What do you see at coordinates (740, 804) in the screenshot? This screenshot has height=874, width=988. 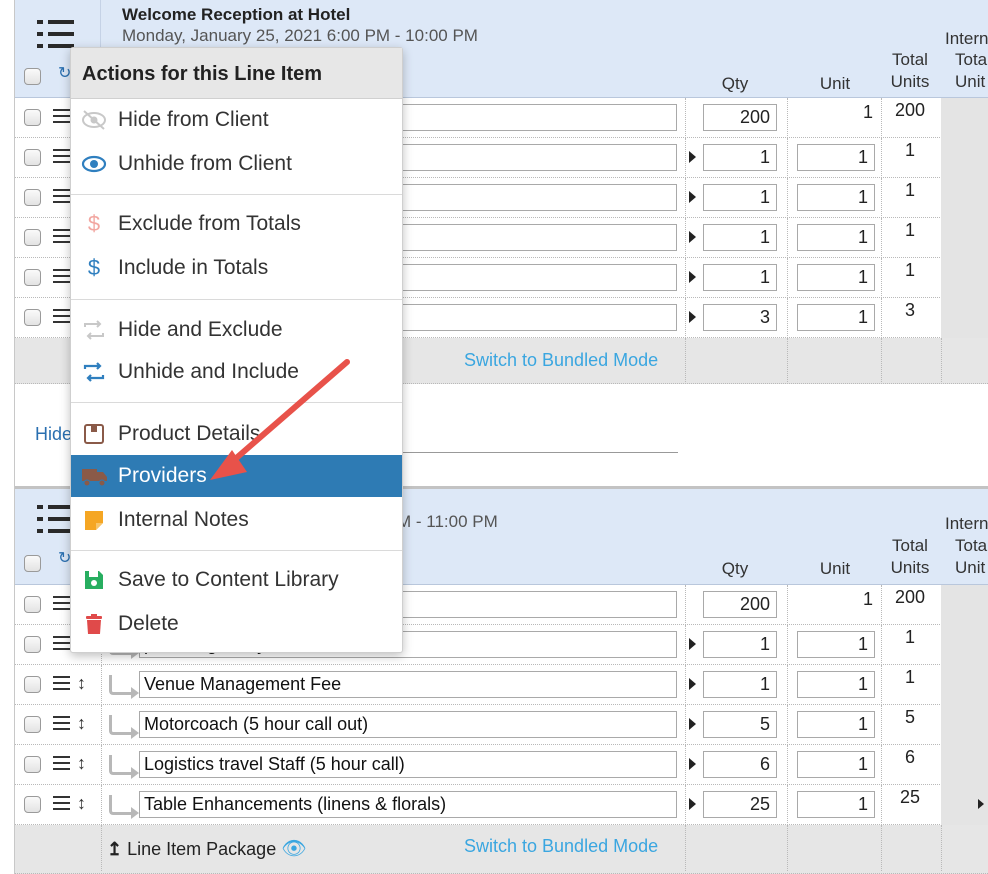 I see `qty-input: 25` at bounding box center [740, 804].